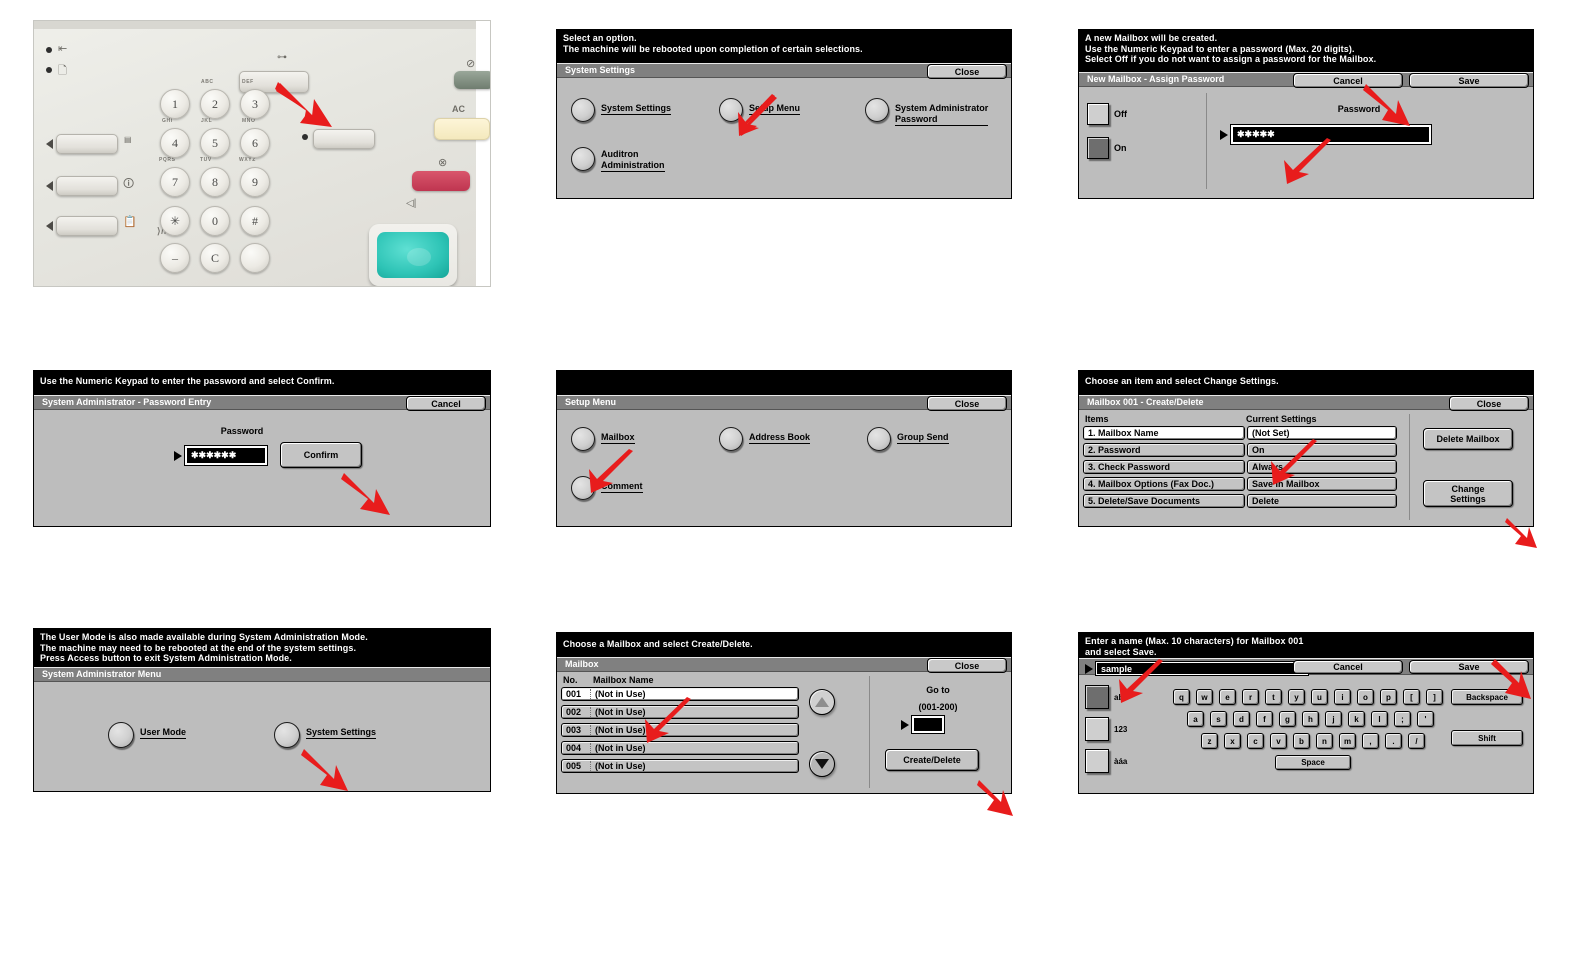 This screenshot has width=1572, height=954. Describe the element at coordinates (1379, 719) in the screenshot. I see `key-l: l` at that location.